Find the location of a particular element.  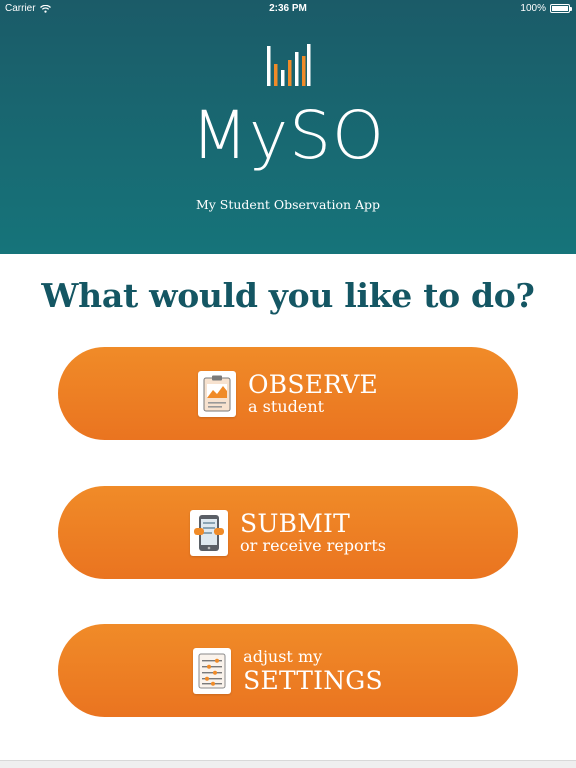

battery-percent: 100% is located at coordinates (533, 8).